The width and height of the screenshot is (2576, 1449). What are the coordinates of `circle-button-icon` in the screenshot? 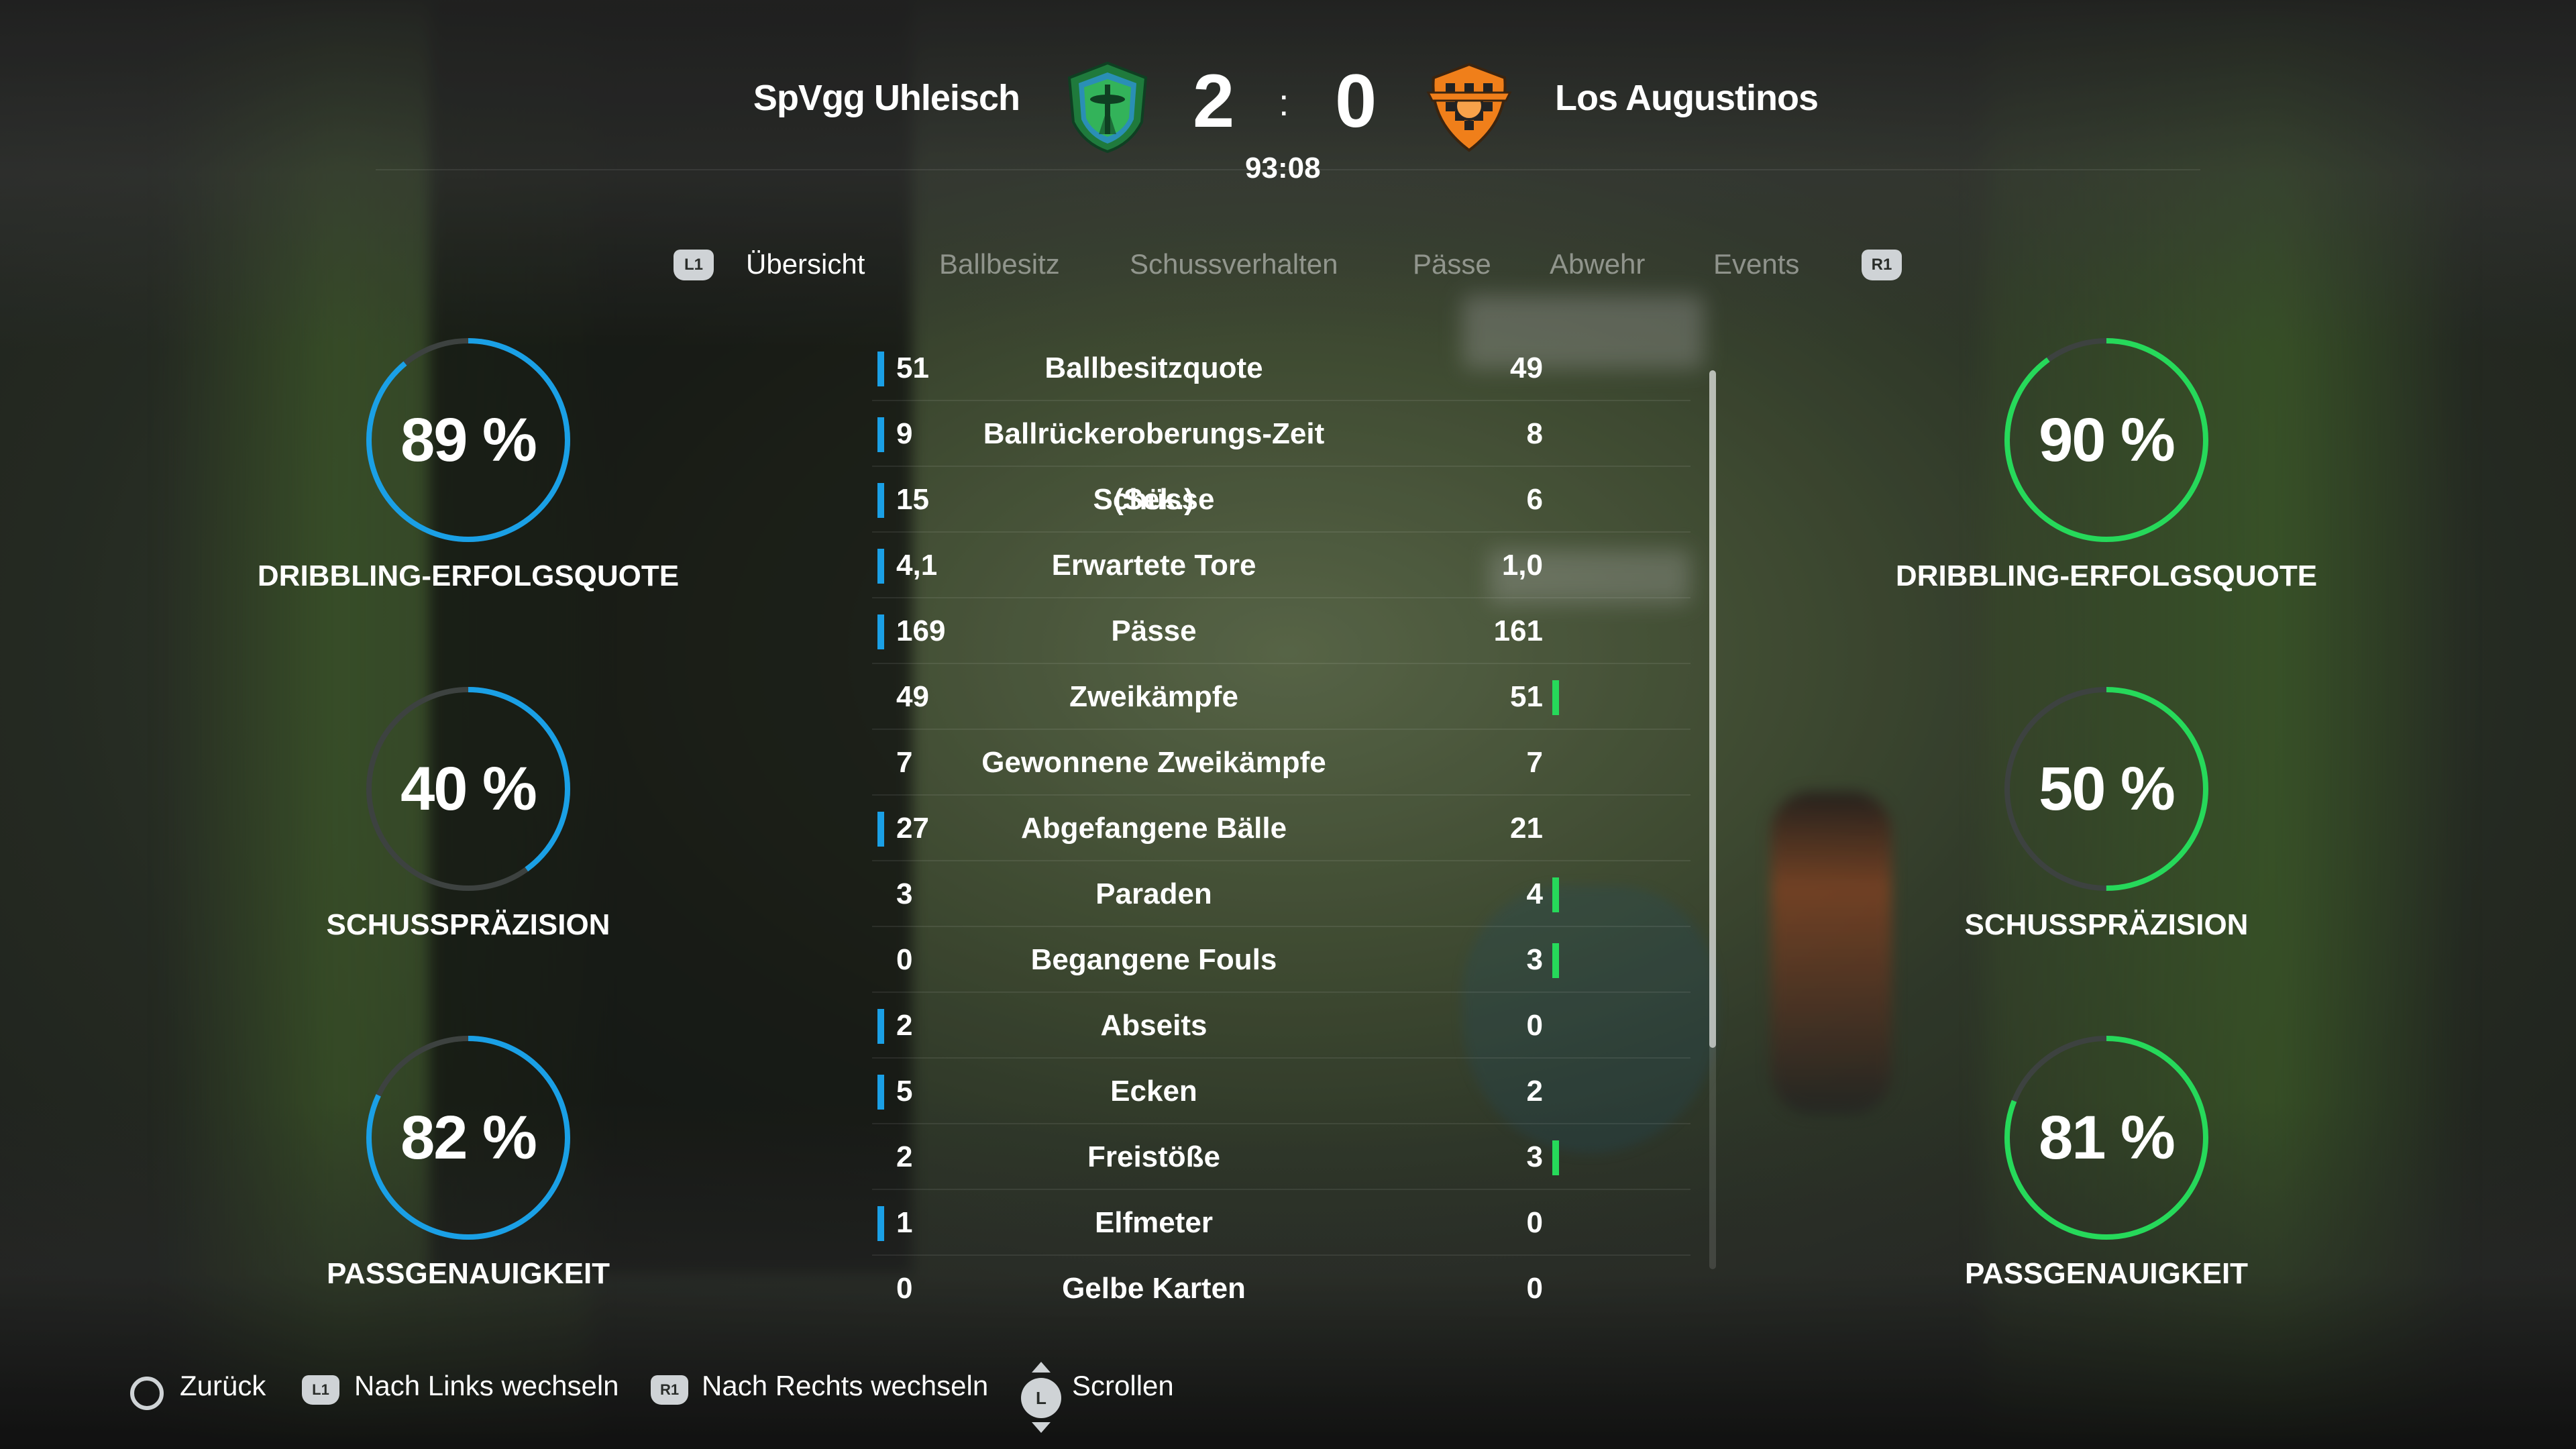 It's located at (147, 1393).